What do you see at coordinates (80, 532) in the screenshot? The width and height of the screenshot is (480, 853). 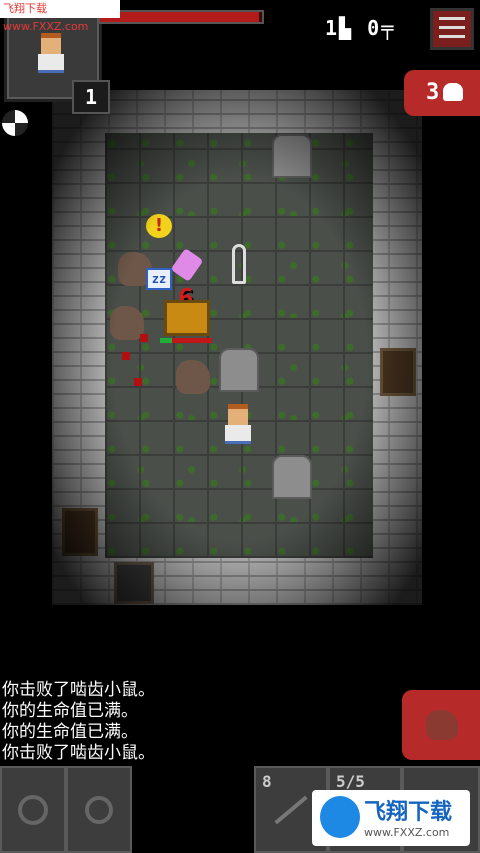 I see `door-left` at bounding box center [80, 532].